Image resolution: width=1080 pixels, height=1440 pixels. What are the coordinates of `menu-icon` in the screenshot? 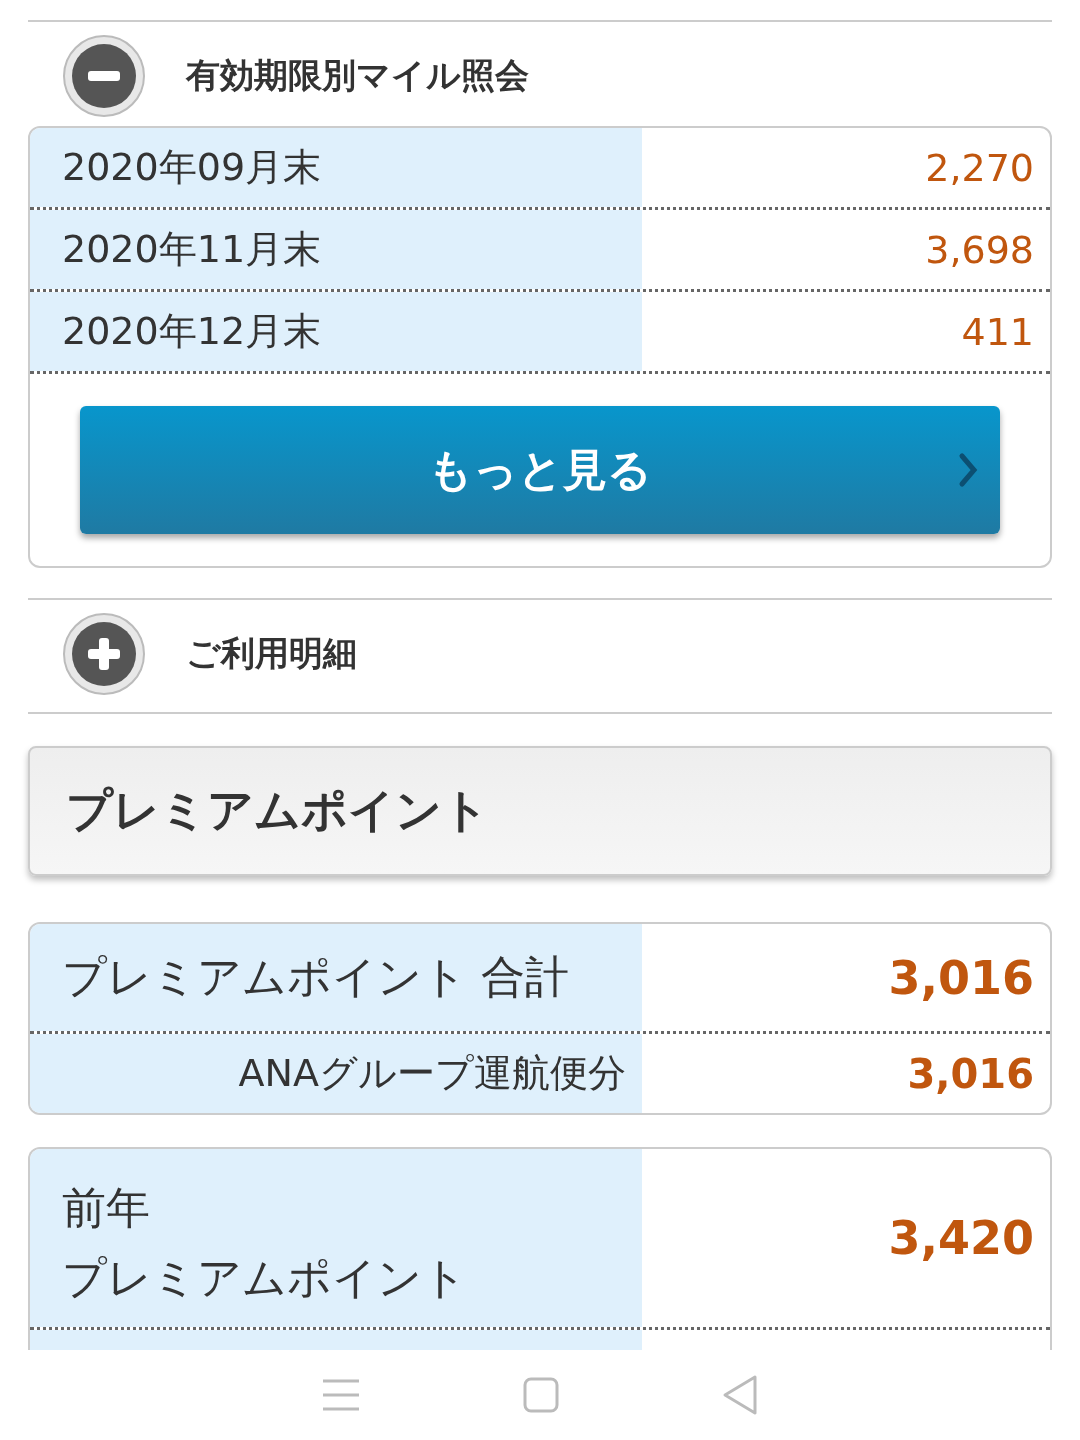 It's located at (341, 1395).